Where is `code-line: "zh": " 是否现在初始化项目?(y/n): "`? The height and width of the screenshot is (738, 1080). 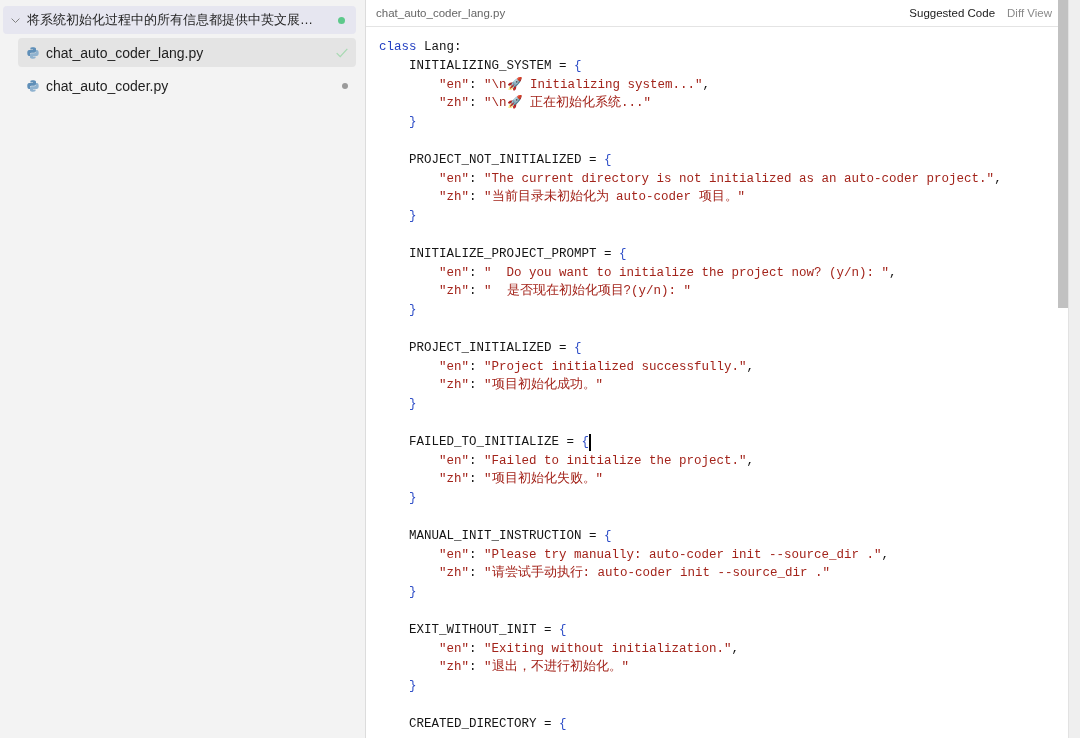
code-line: "zh": " 是否现在初始化项目?(y/n): " is located at coordinates (565, 291).